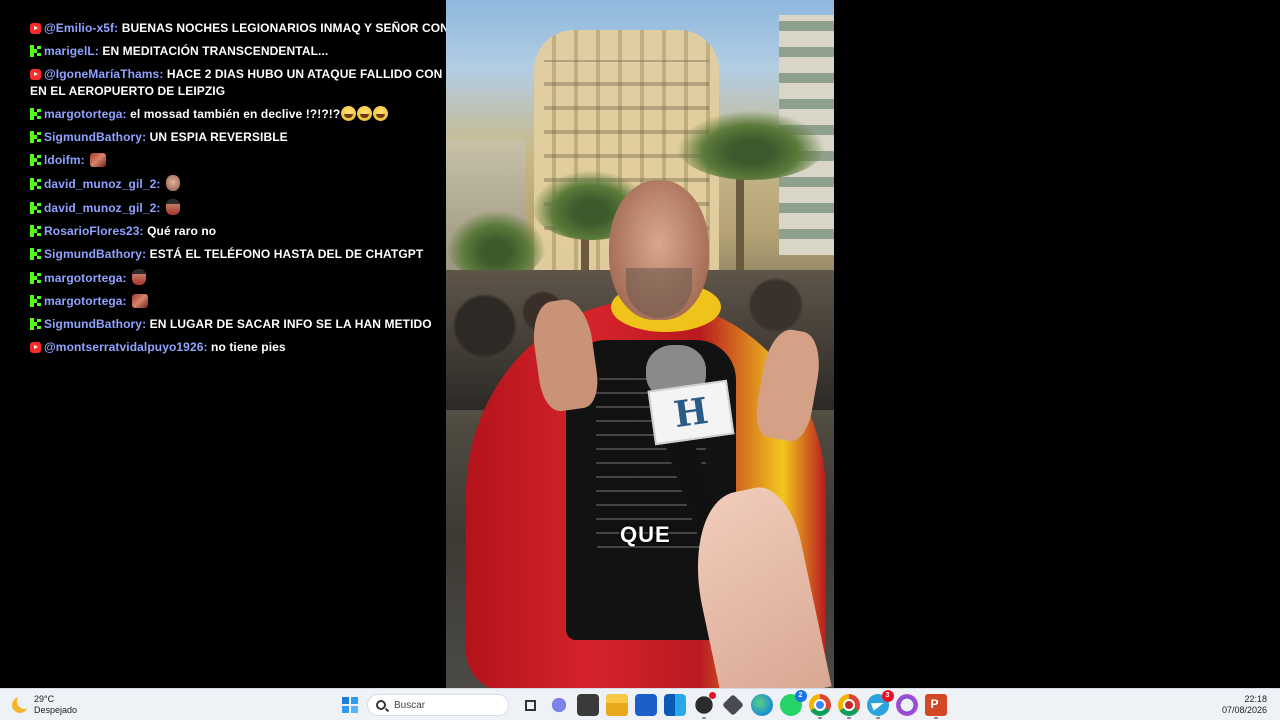 This screenshot has height=720, width=1280. Describe the element at coordinates (645, 534) in the screenshot. I see `video-subtitle: QUE` at that location.